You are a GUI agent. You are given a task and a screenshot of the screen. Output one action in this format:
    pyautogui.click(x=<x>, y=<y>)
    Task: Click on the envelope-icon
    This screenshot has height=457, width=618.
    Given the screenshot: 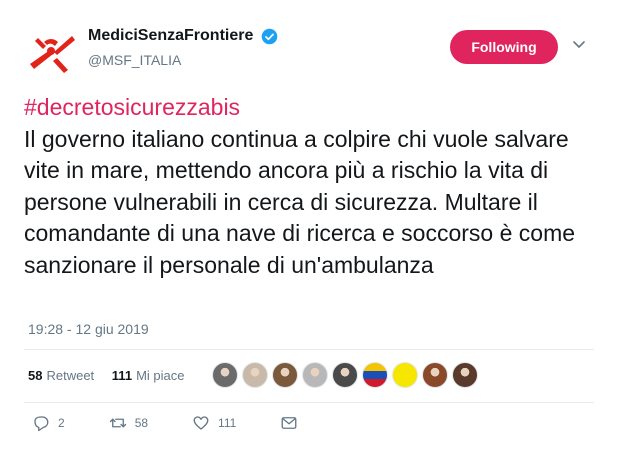 What is the action you would take?
    pyautogui.click(x=289, y=423)
    